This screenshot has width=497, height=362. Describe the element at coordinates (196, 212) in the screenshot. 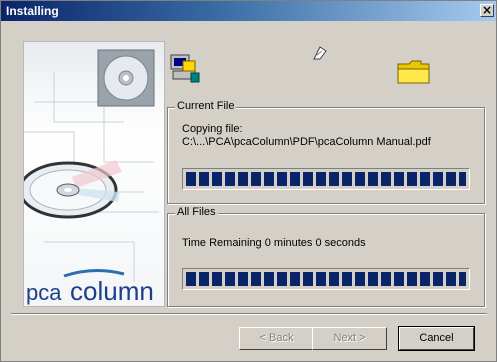

I see `all-files-legend: All Files` at that location.